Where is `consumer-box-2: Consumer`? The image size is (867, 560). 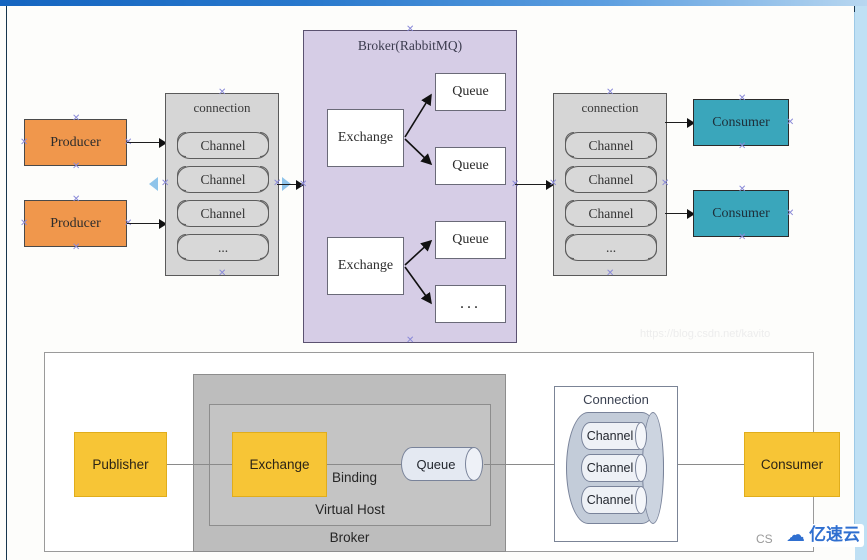 consumer-box-2: Consumer is located at coordinates (741, 213).